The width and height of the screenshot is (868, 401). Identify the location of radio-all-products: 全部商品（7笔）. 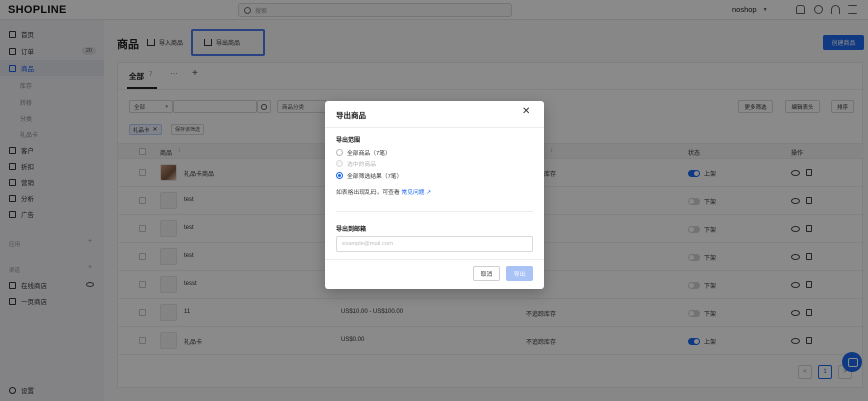
(363, 152).